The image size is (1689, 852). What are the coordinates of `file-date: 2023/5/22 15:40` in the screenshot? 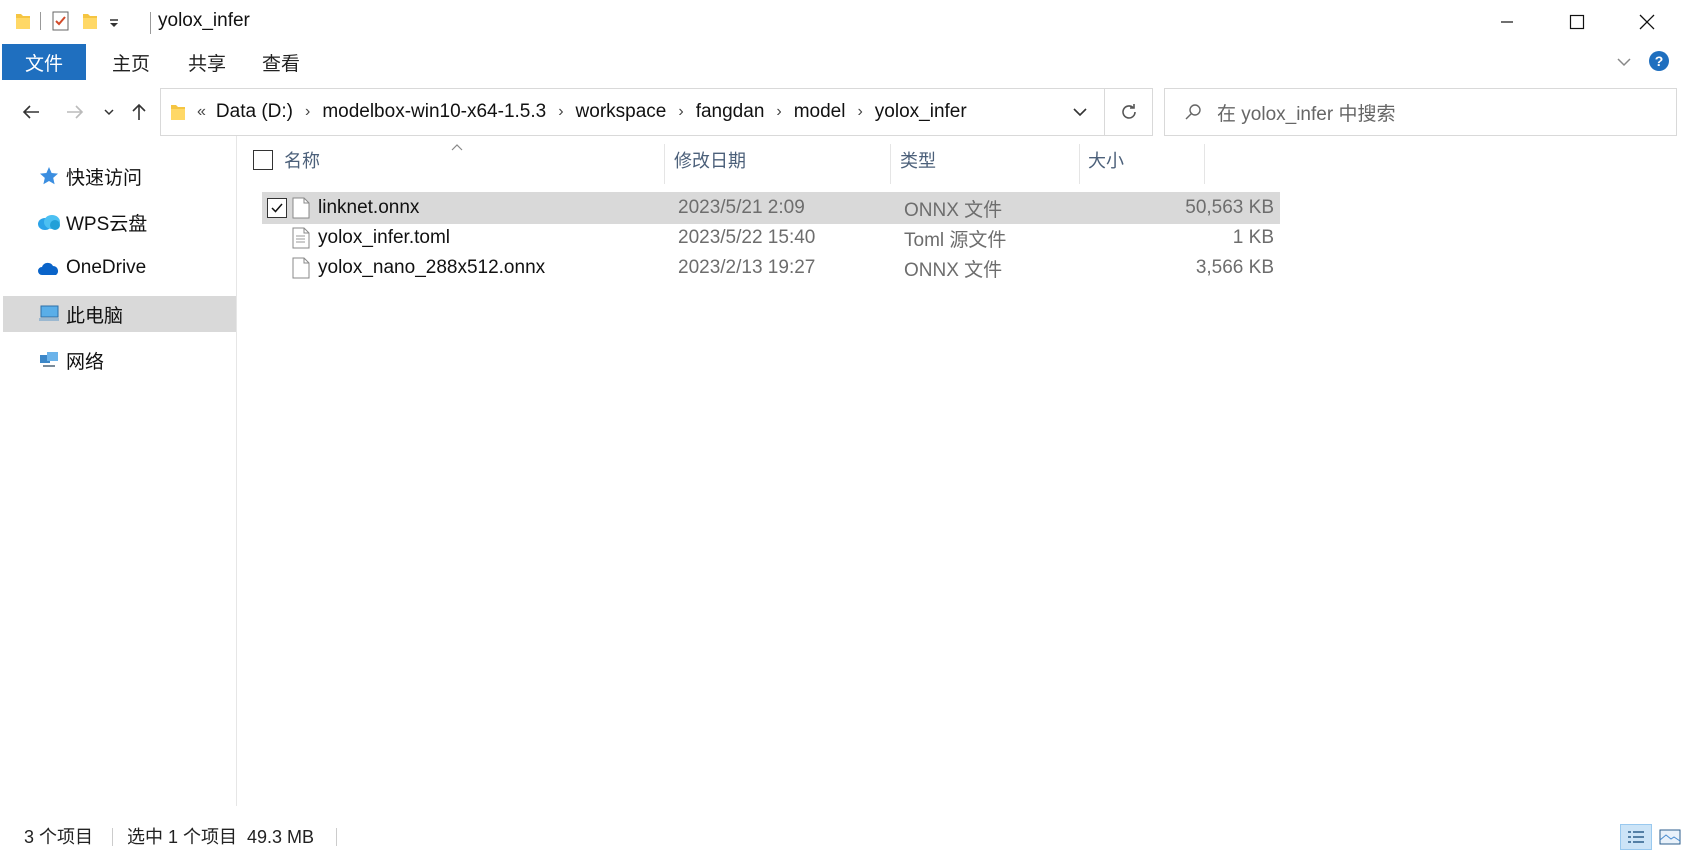 It's located at (747, 237).